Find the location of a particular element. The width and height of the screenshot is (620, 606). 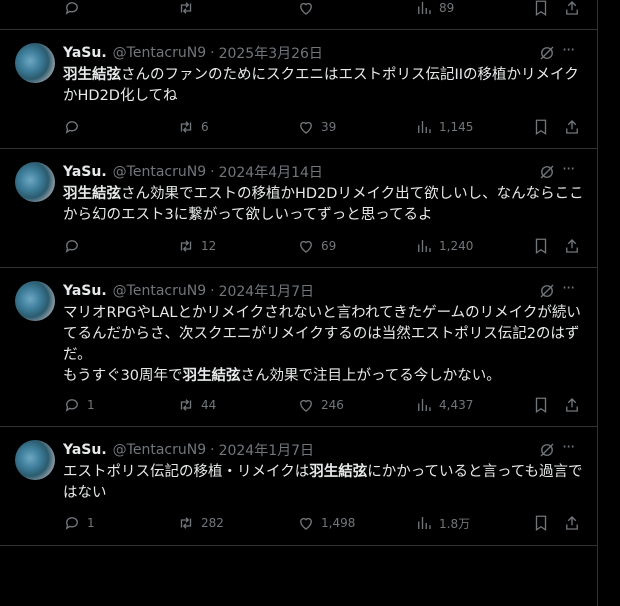

tweet-header: YaSu. @TentacruN9 · 2024年1月7日 is located at coordinates (188, 450).